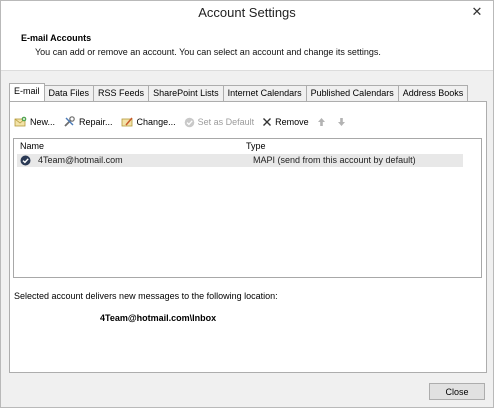 This screenshot has width=494, height=408. What do you see at coordinates (80, 160) in the screenshot?
I see `account-name: 4Team@hotmail.com` at bounding box center [80, 160].